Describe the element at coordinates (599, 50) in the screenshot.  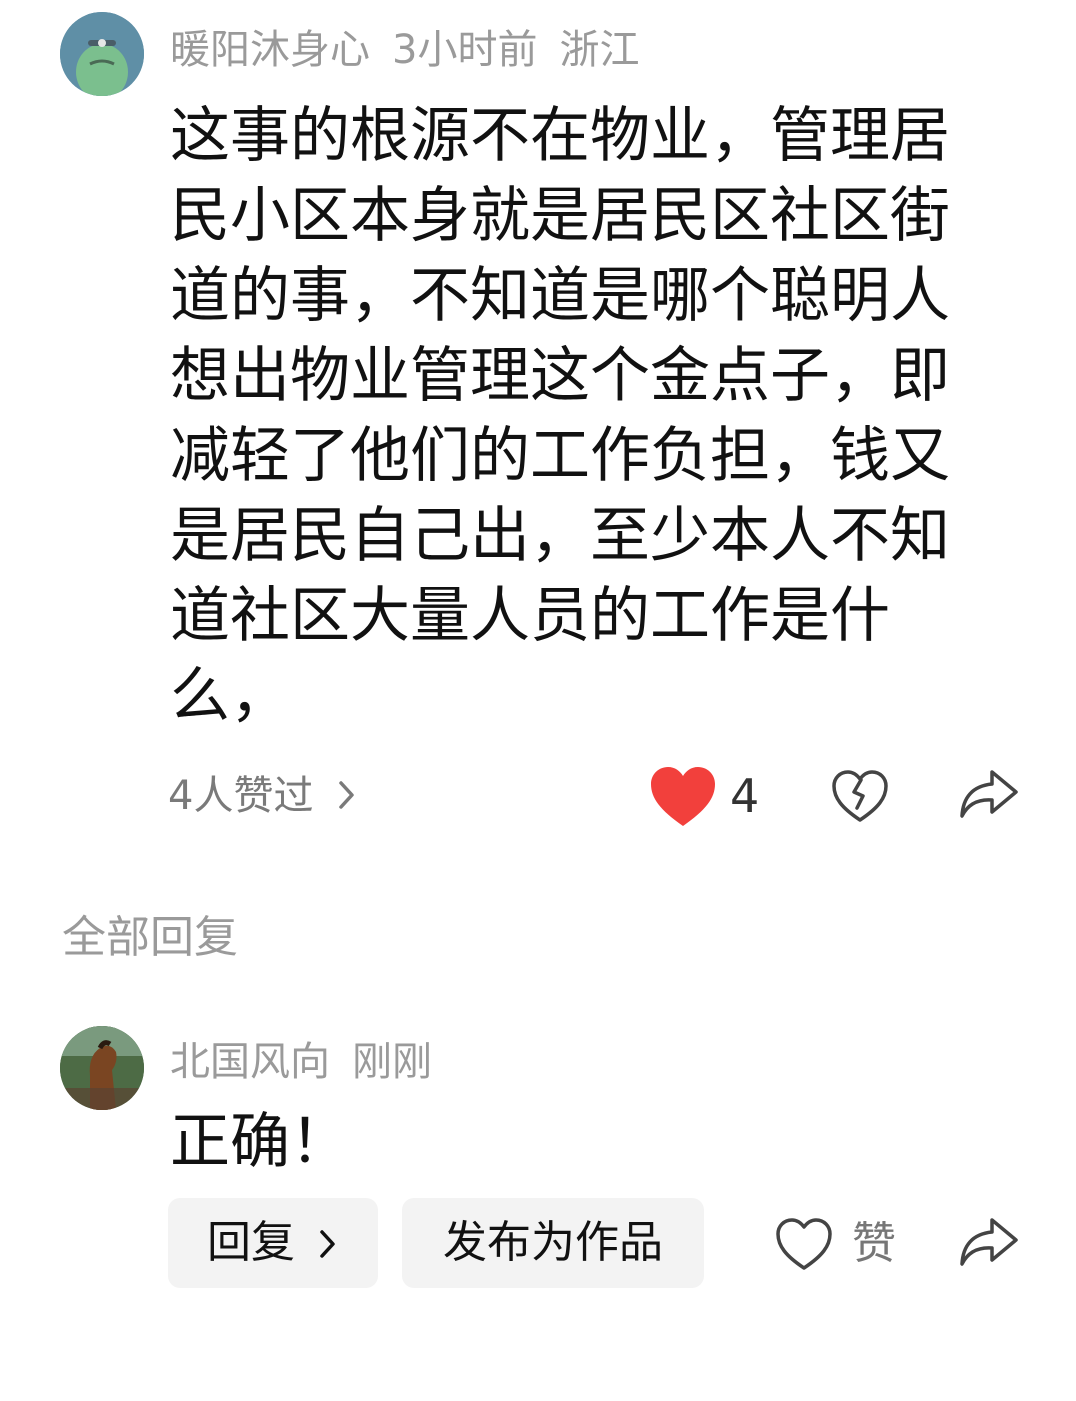
I see `main-comment-location: 浙江` at that location.